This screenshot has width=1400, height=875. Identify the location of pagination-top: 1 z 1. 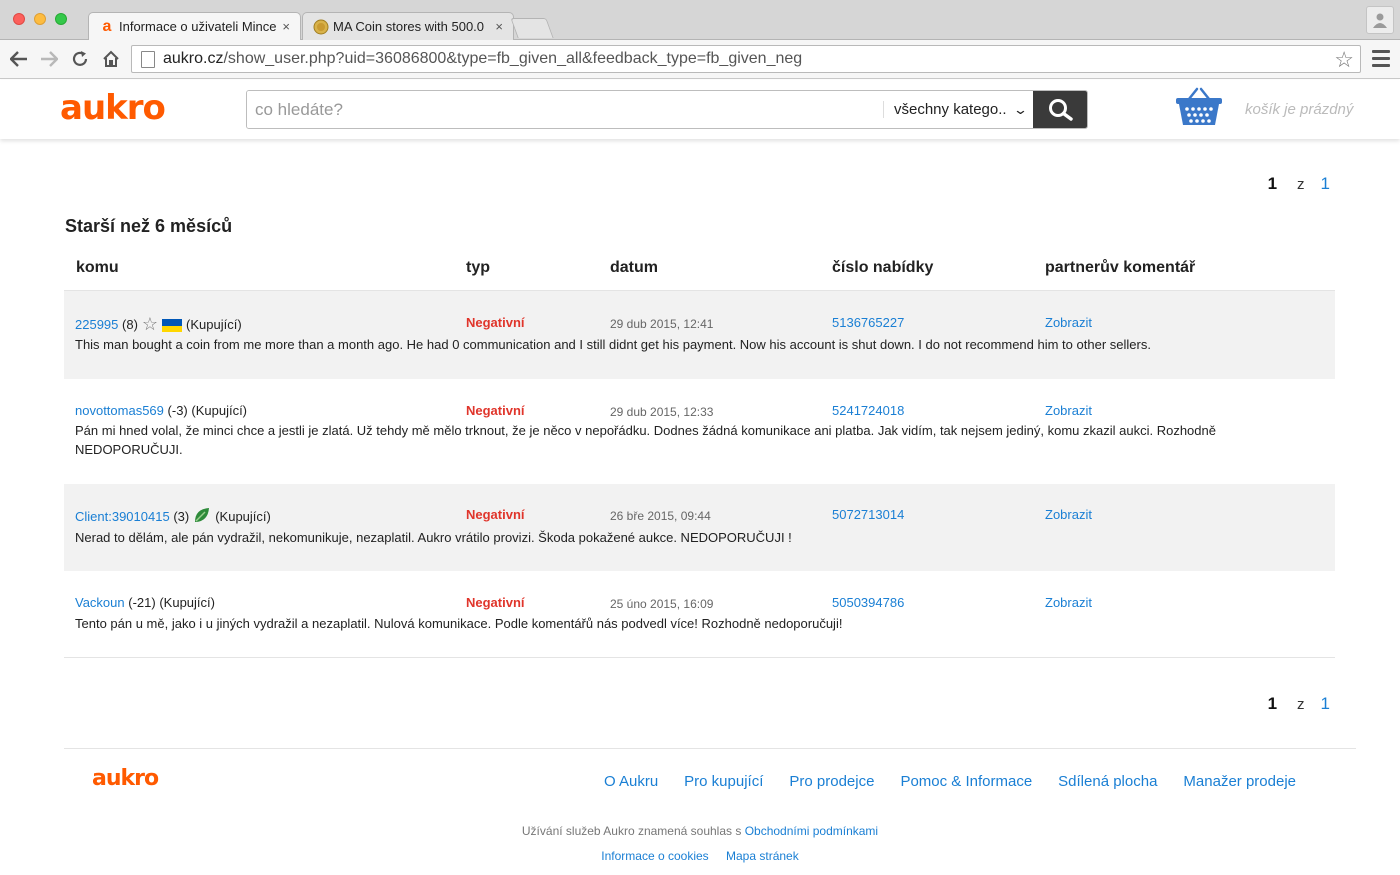
(1299, 184).